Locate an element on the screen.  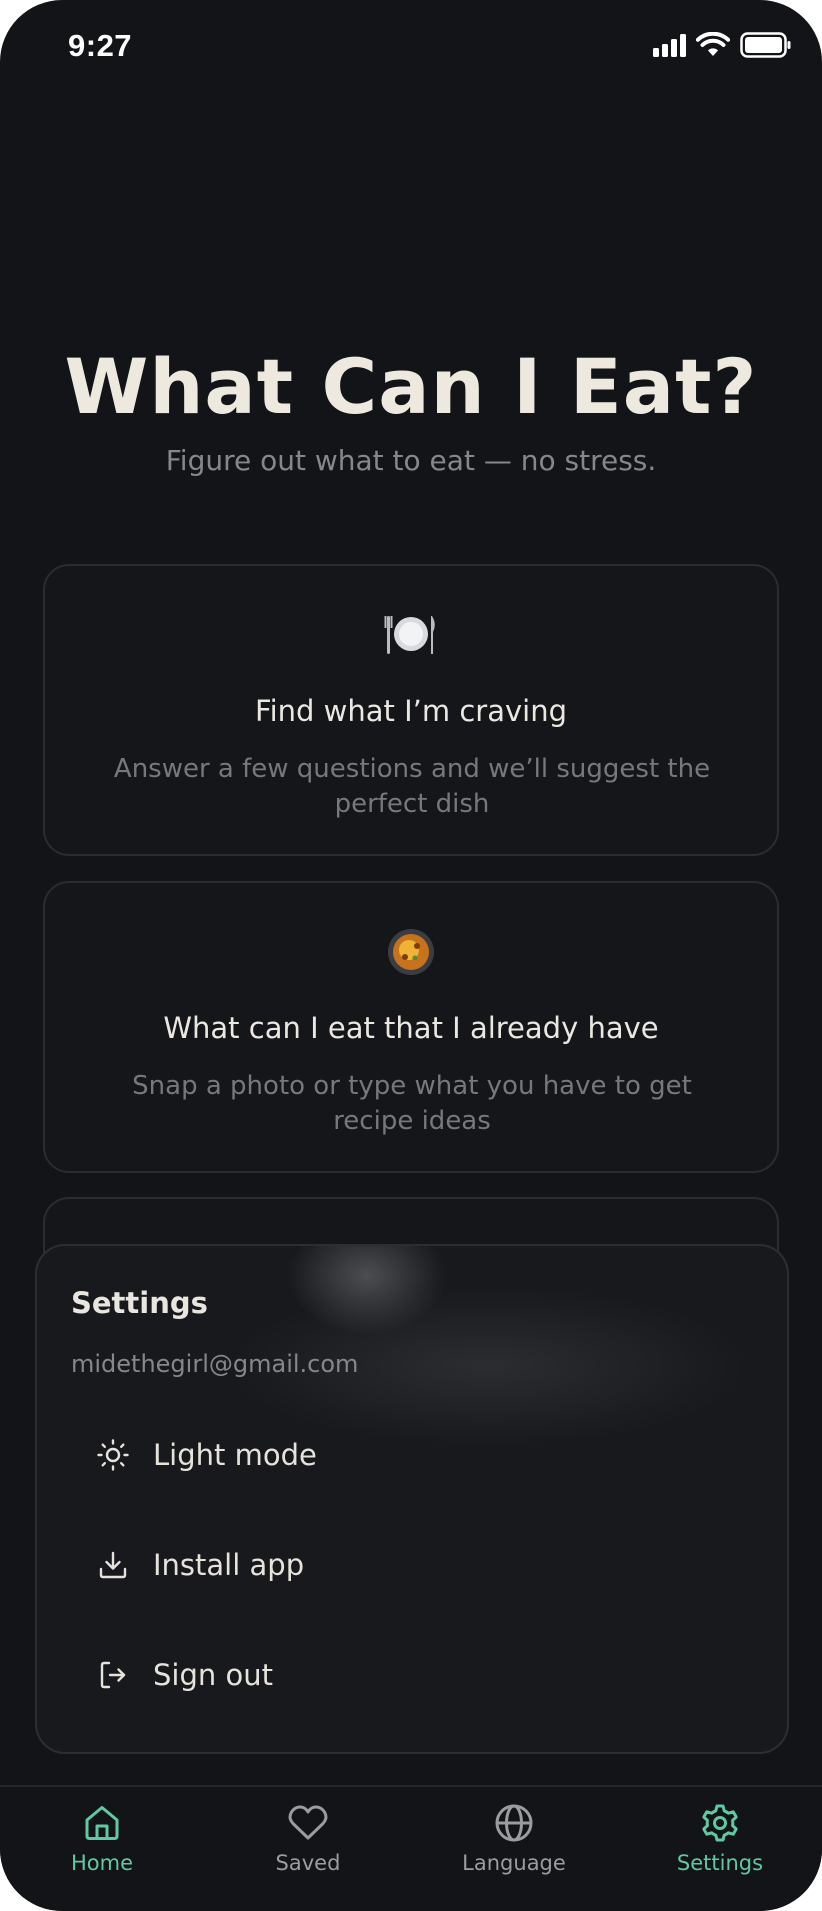
sun-icon is located at coordinates (113, 1455).